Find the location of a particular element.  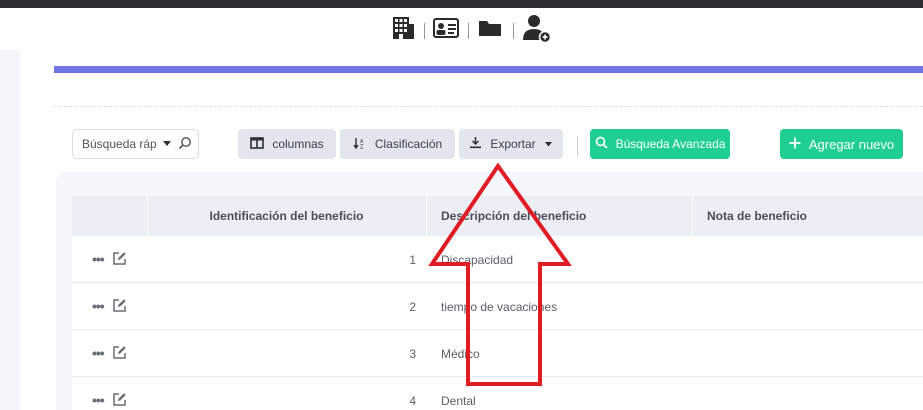

benefit-description: tiempo de vacaciones is located at coordinates (499, 306).